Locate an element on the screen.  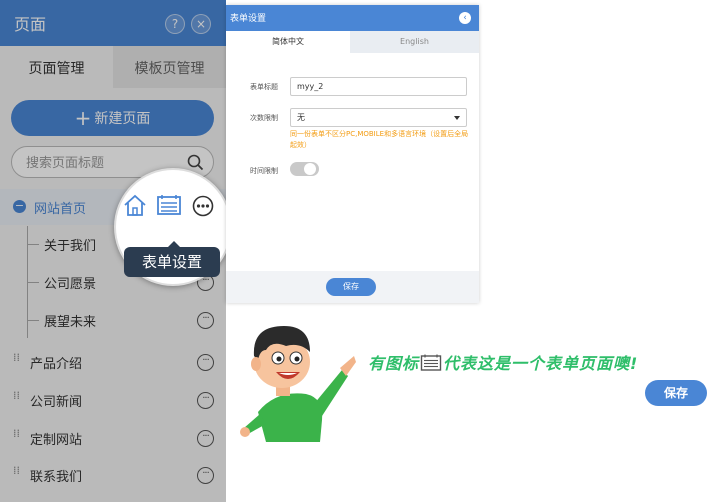
home-icon is located at coordinates (135, 205).